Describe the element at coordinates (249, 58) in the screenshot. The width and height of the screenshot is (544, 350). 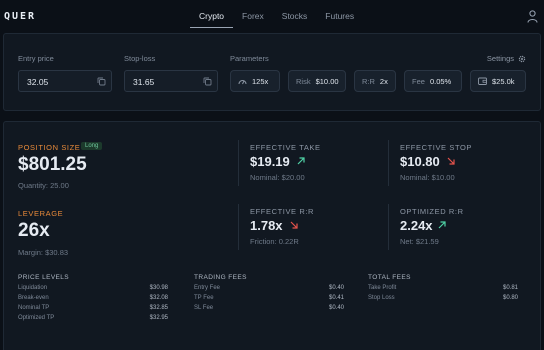
I see `parameters-label: Parameters` at that location.